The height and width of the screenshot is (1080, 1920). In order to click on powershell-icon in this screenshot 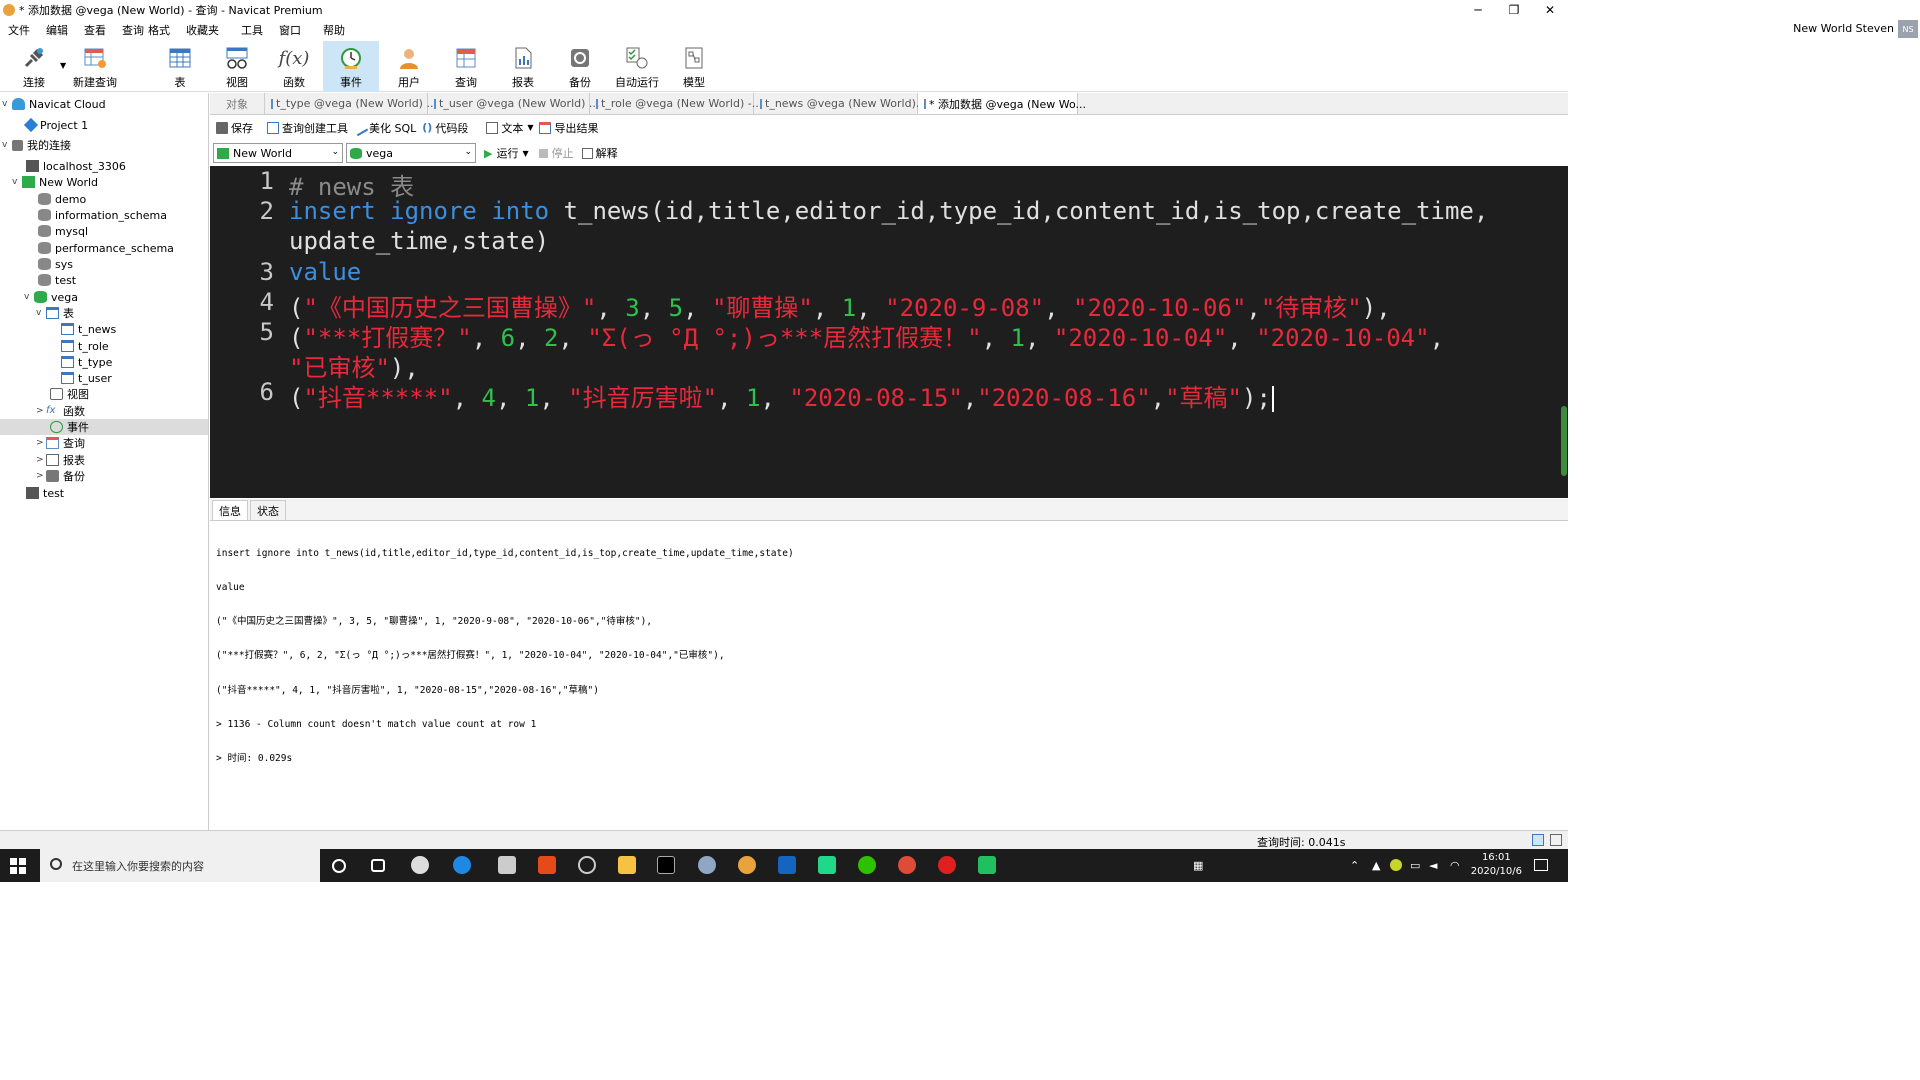, I will do `click(787, 865)`.